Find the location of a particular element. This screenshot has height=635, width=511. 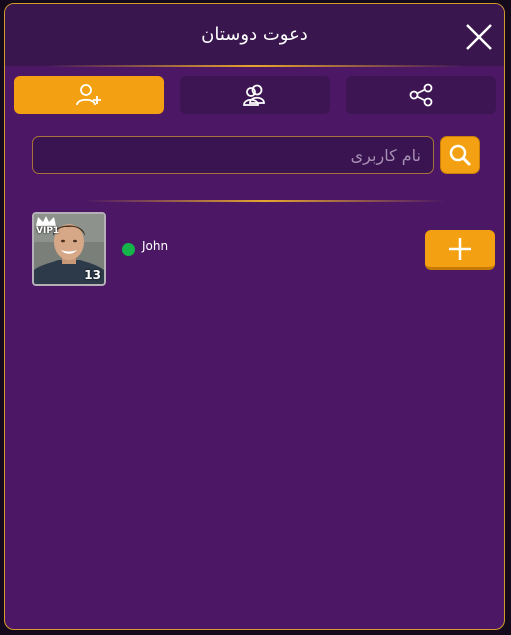

tab-invite-user is located at coordinates (89, 95).